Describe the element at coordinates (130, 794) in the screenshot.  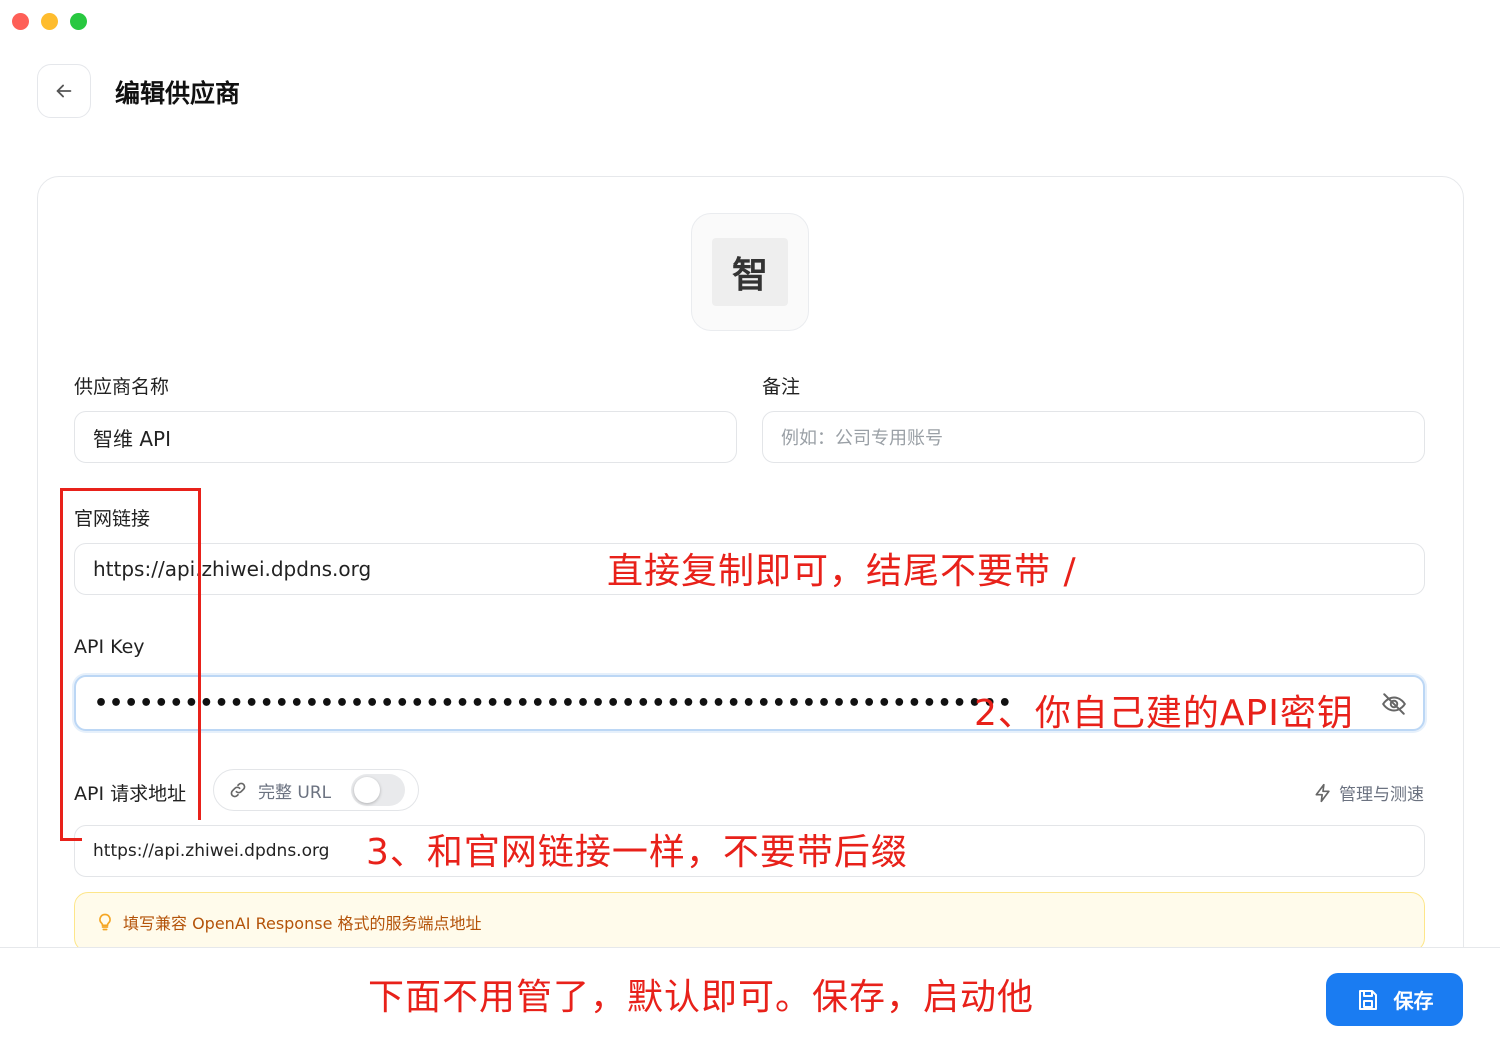
I see `endpoint-label: API 请求地址` at that location.